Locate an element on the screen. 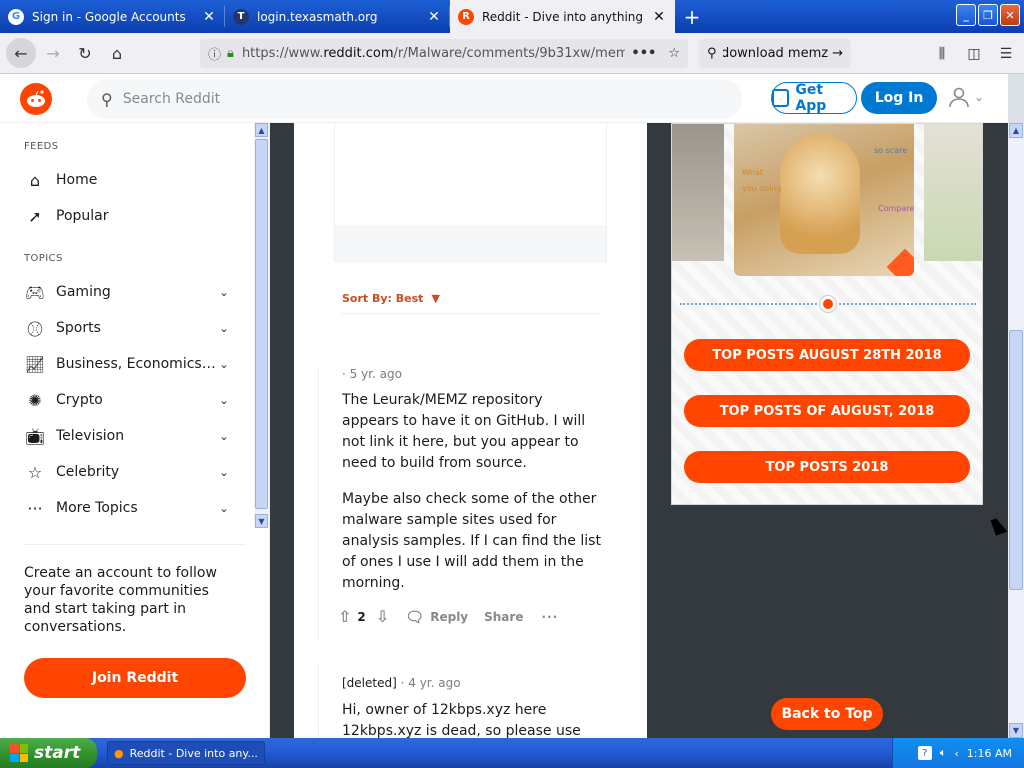 The height and width of the screenshot is (768, 1024). comment-actions: ⇧ 2 ⇩ 🗨︎ Reply Share ··· is located at coordinates (448, 616).